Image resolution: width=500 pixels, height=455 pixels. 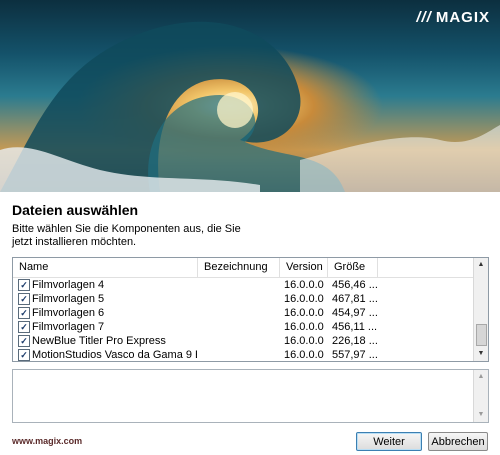 I want to click on column-header-name: Name, so click(x=105, y=267).